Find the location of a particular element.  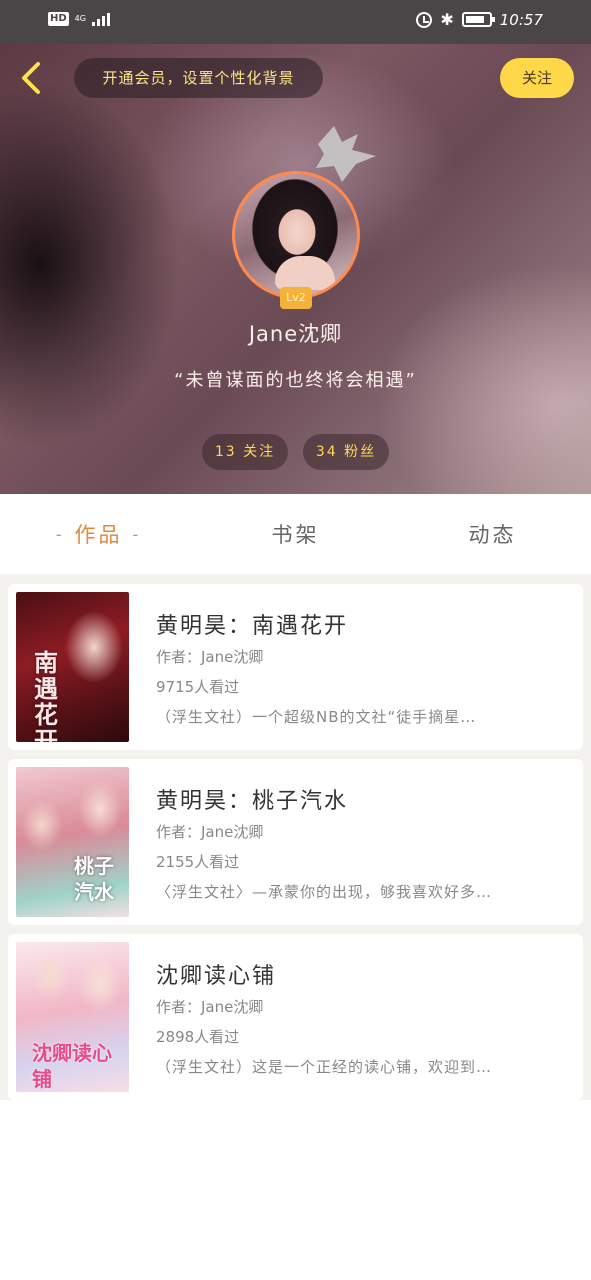

following-count-button: 13 关注 is located at coordinates (245, 452).